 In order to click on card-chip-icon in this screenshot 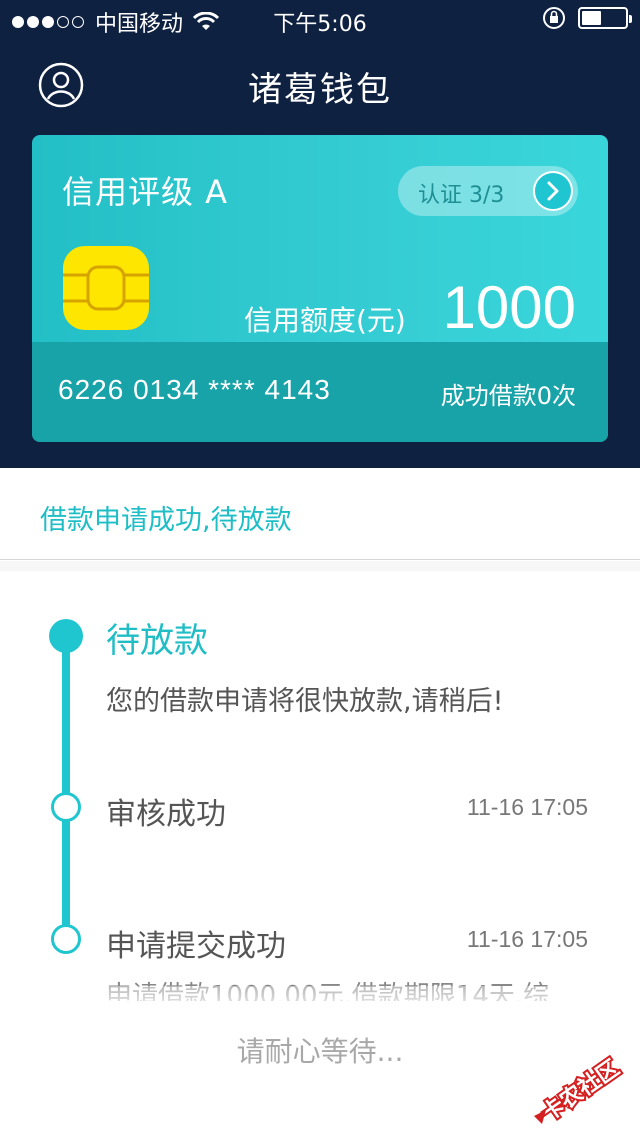, I will do `click(106, 288)`.